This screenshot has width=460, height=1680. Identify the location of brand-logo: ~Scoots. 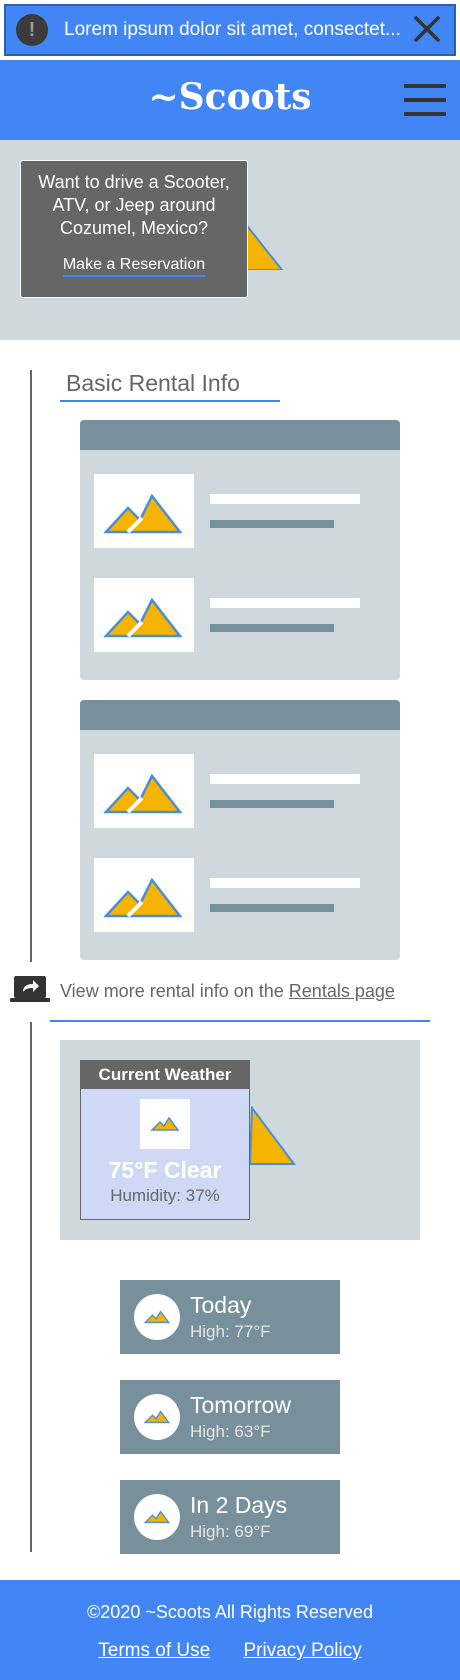
(230, 97).